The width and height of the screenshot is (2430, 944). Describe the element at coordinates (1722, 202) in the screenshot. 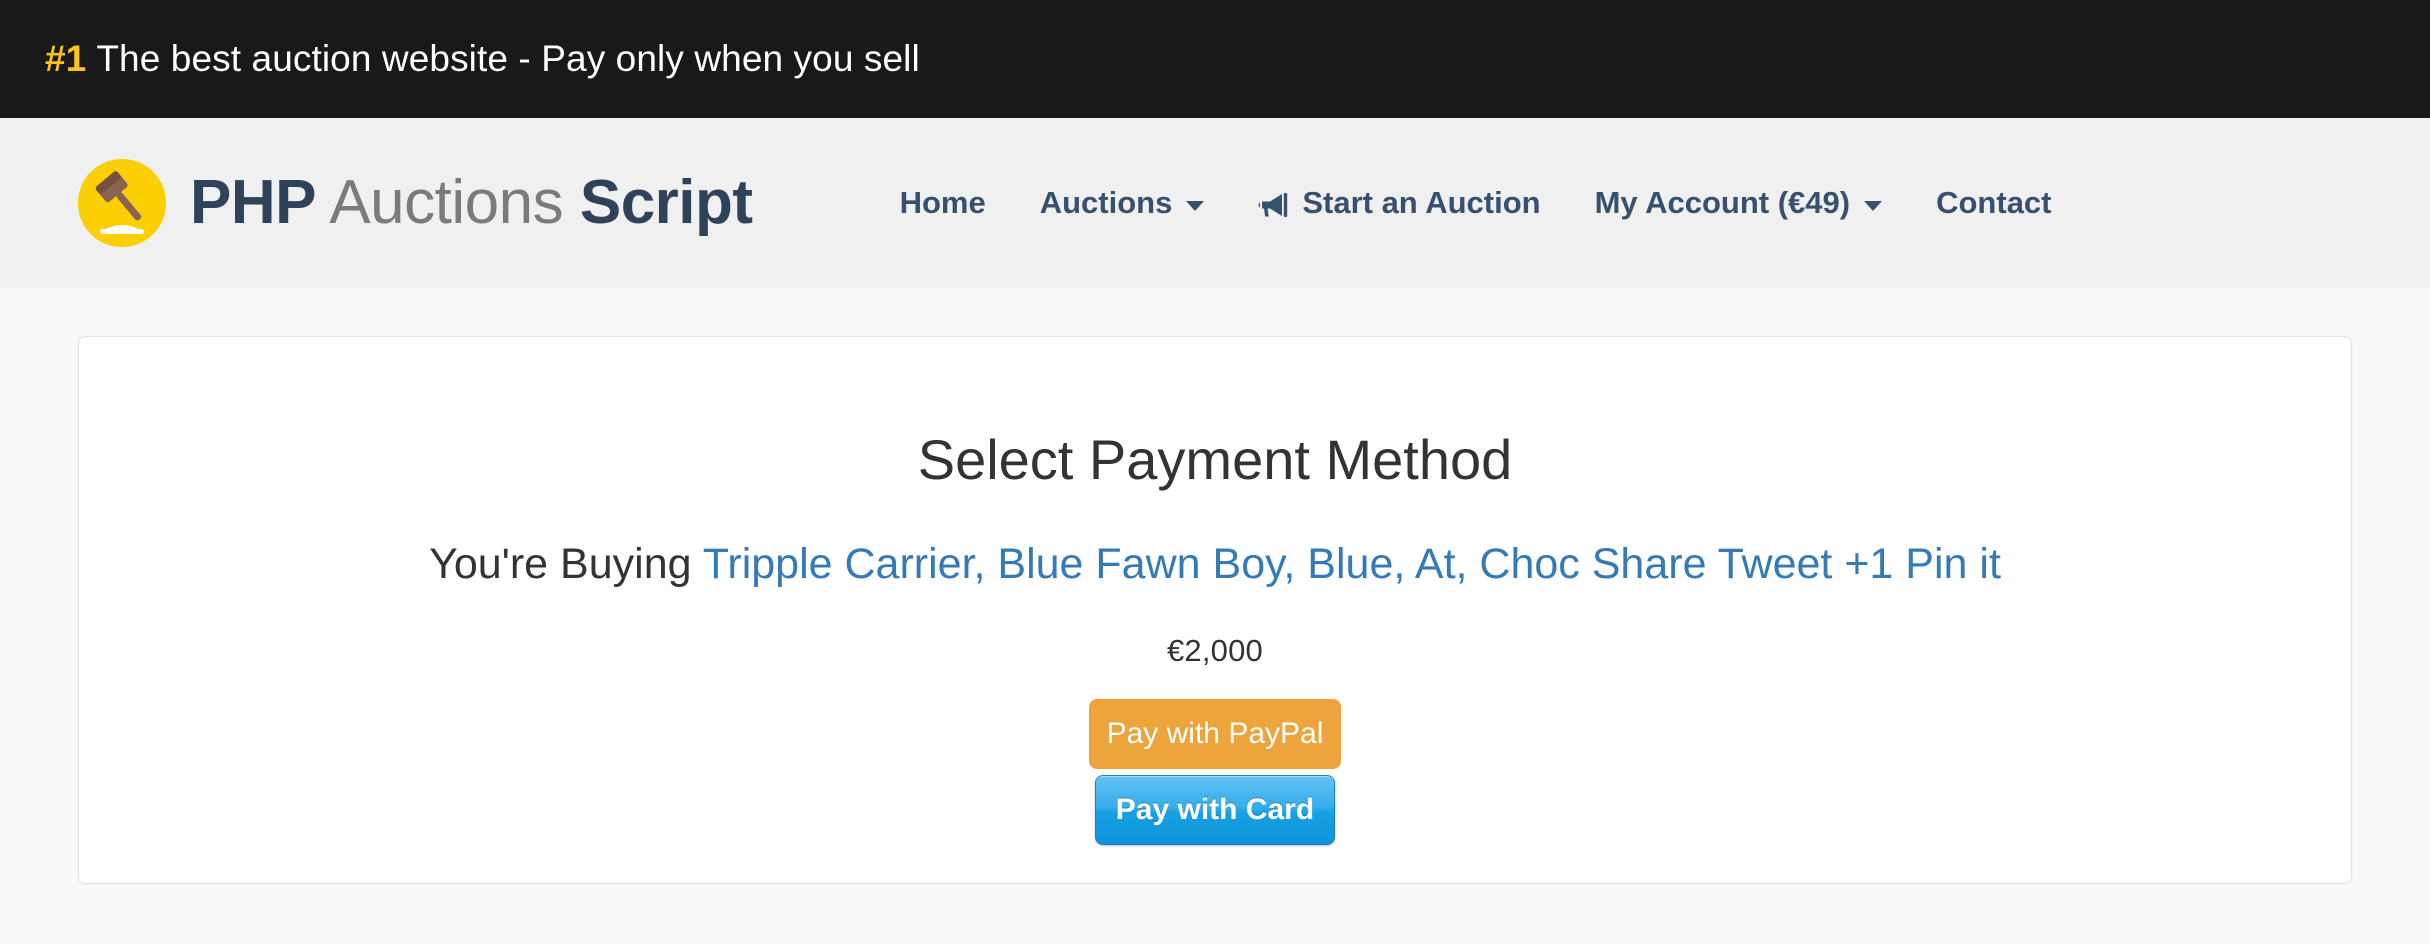

I see `nav-item-my-account-label: My Account (€49)` at that location.